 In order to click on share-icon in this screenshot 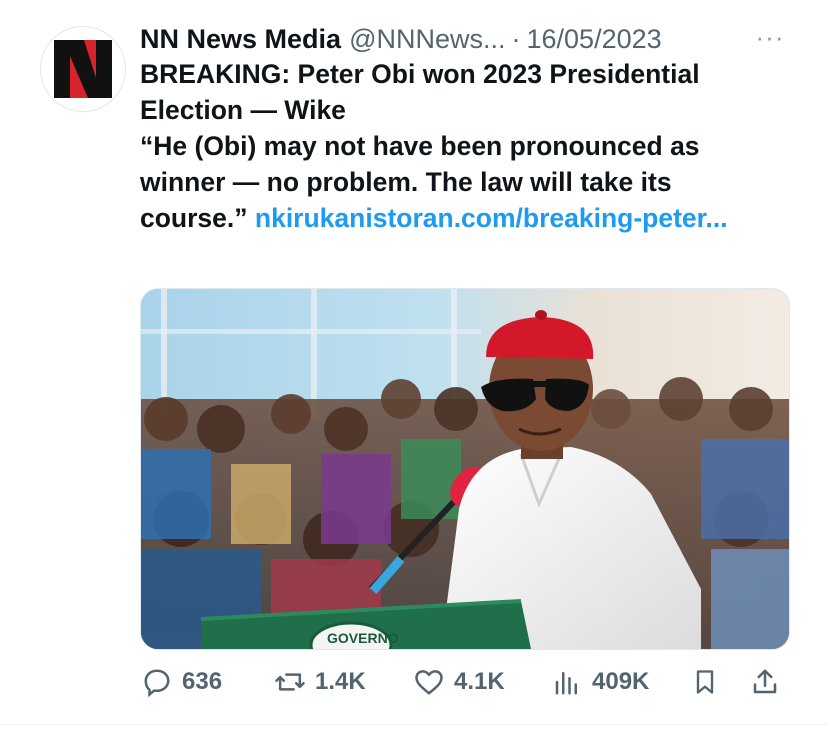, I will do `click(765, 682)`.